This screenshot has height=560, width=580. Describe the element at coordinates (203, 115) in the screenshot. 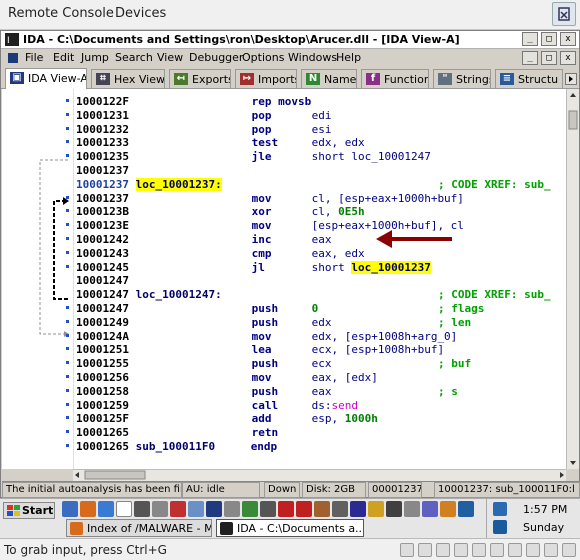

I see `disasm-line: 10001231 pop edi` at that location.